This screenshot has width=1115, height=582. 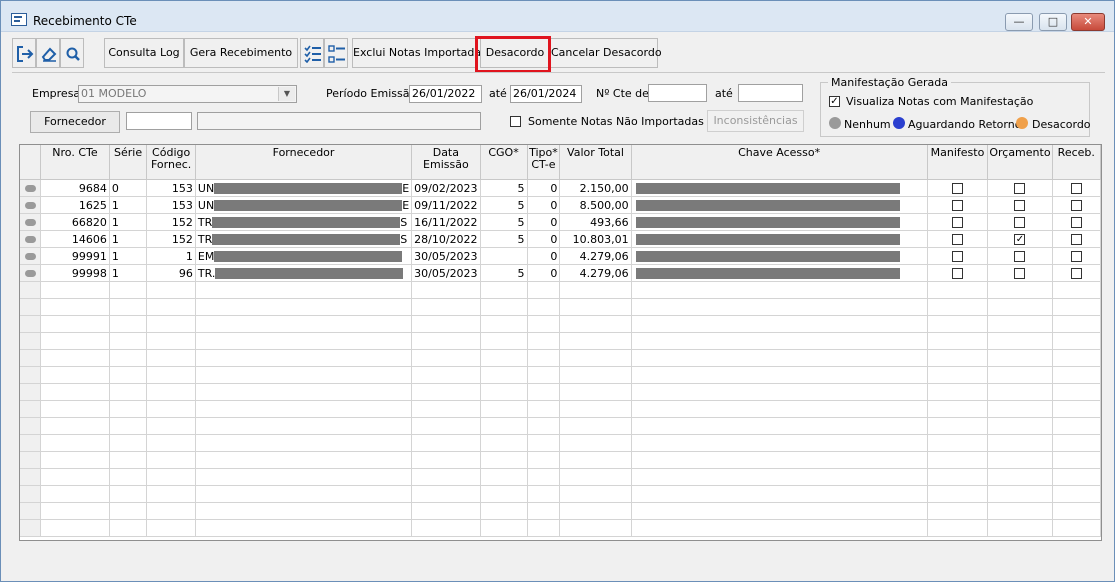 I want to click on cell-codigo: 152, so click(x=171, y=222).